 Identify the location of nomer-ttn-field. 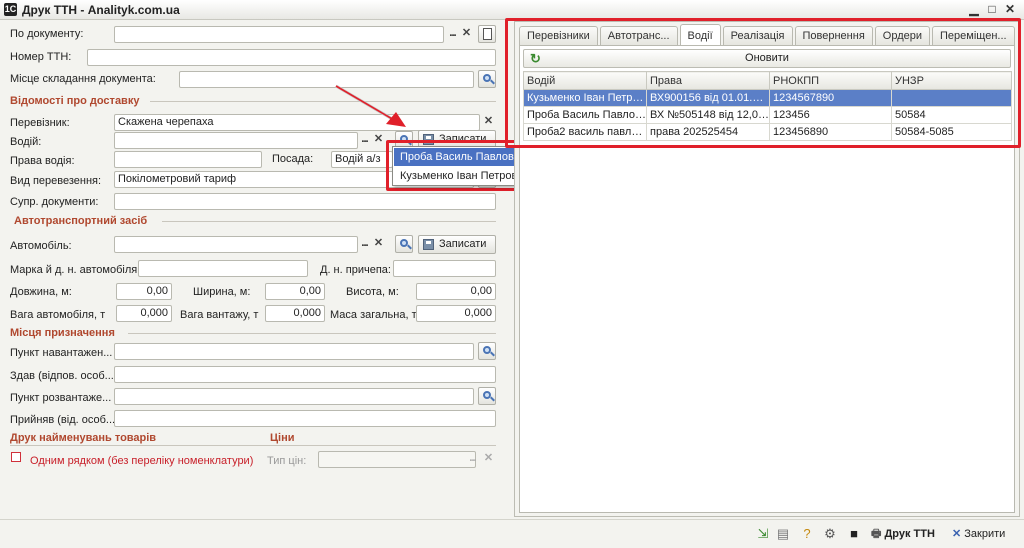
(291, 57).